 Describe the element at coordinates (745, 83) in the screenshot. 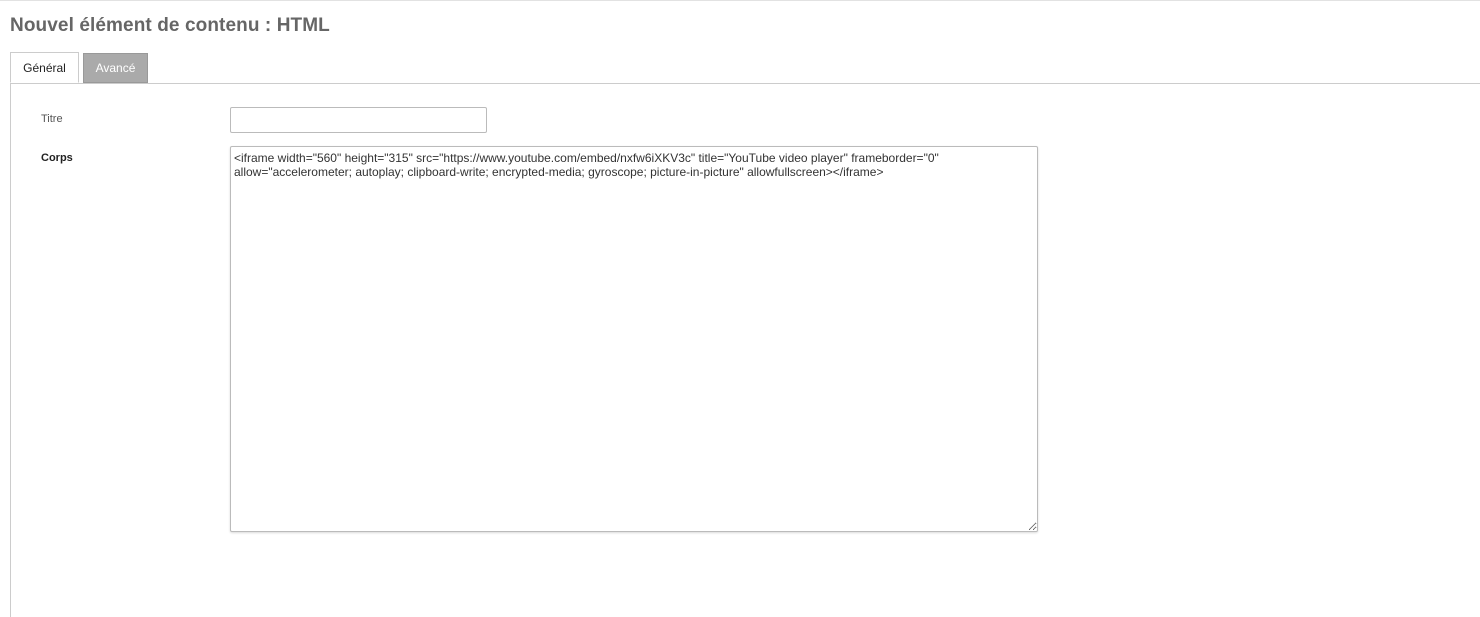

I see `tab-divider` at that location.